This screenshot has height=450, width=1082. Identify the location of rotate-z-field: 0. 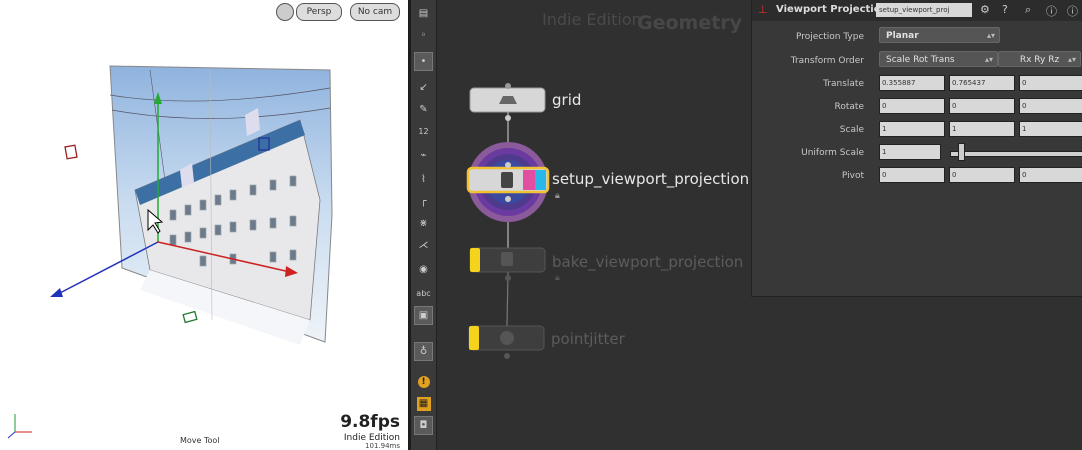
(1050, 106).